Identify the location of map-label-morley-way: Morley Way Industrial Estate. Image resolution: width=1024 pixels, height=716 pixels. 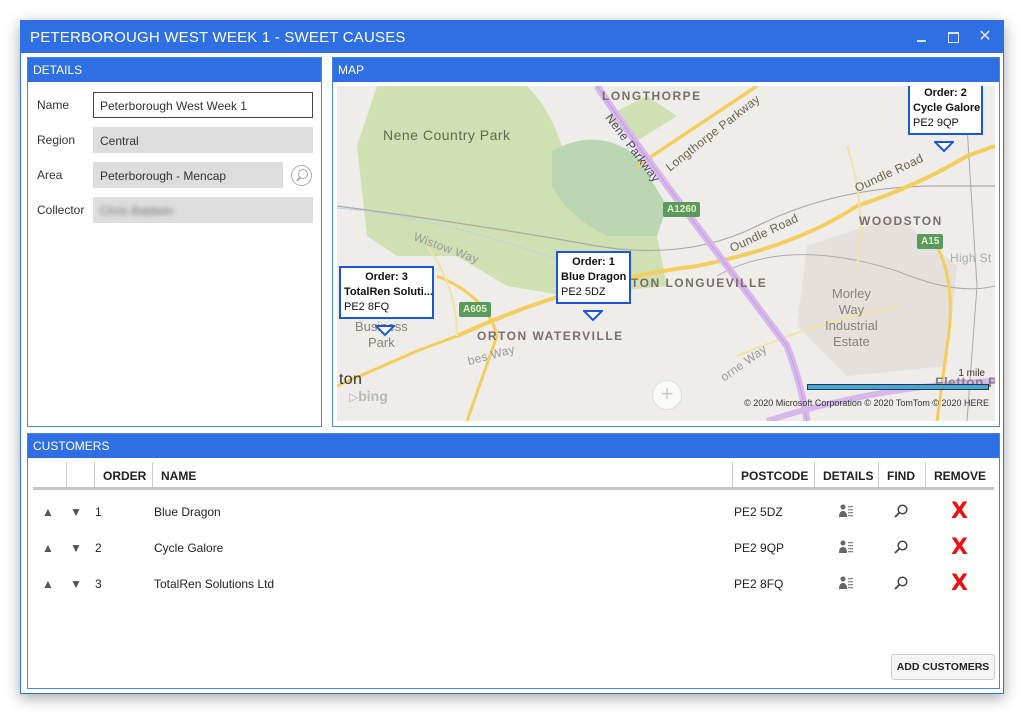
(851, 317).